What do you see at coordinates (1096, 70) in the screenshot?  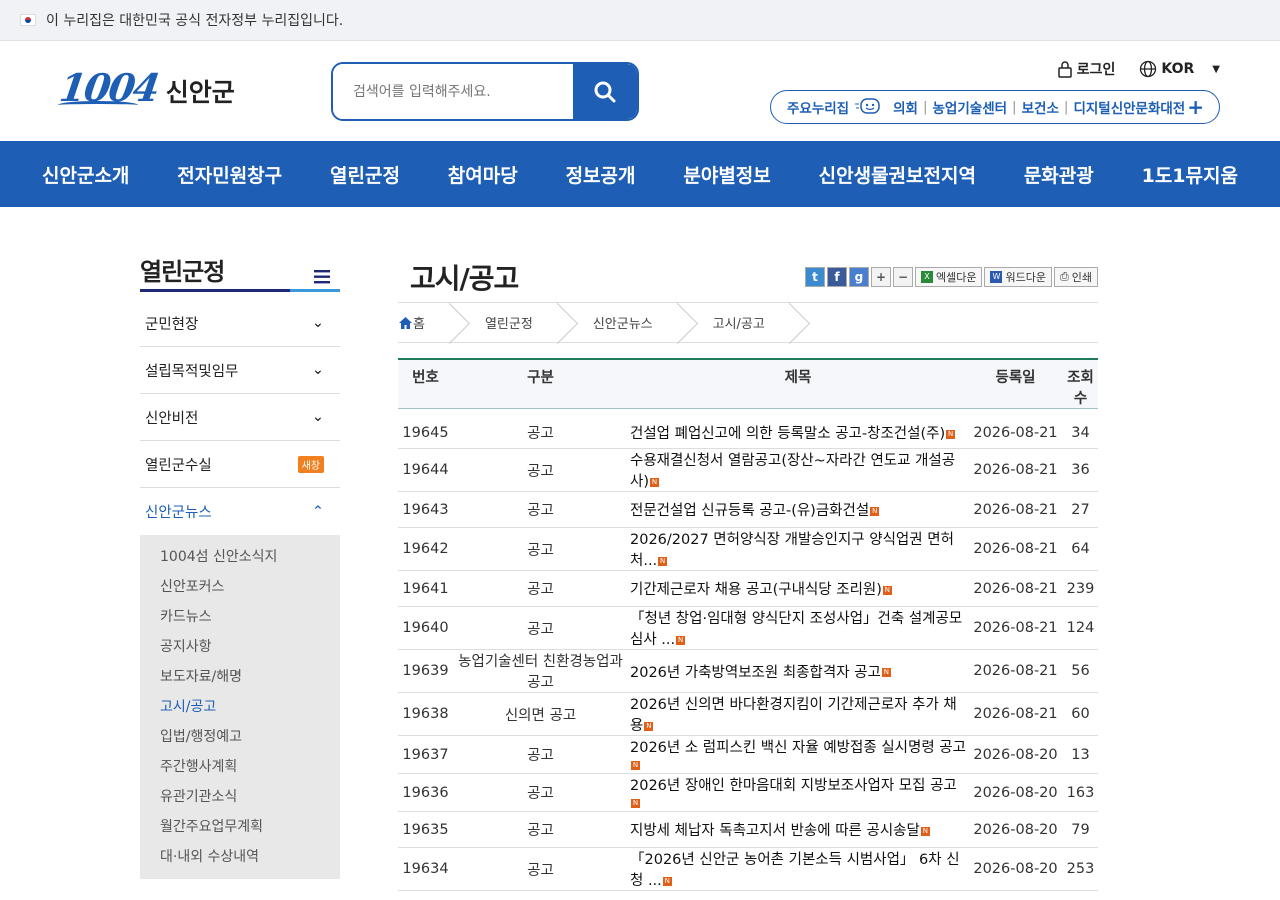 I see `login-label: 로그인` at bounding box center [1096, 70].